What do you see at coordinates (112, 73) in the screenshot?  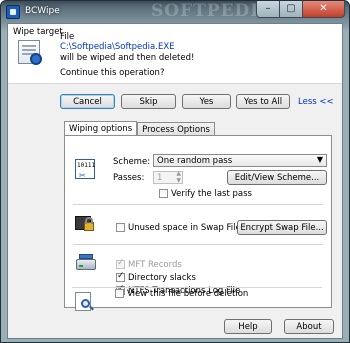 I see `continue-question: Continue this operation?` at bounding box center [112, 73].